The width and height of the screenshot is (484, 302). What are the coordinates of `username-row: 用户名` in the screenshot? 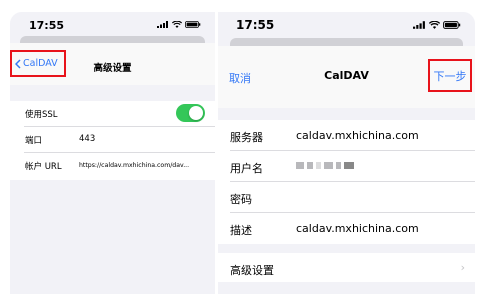 It's located at (352, 166).